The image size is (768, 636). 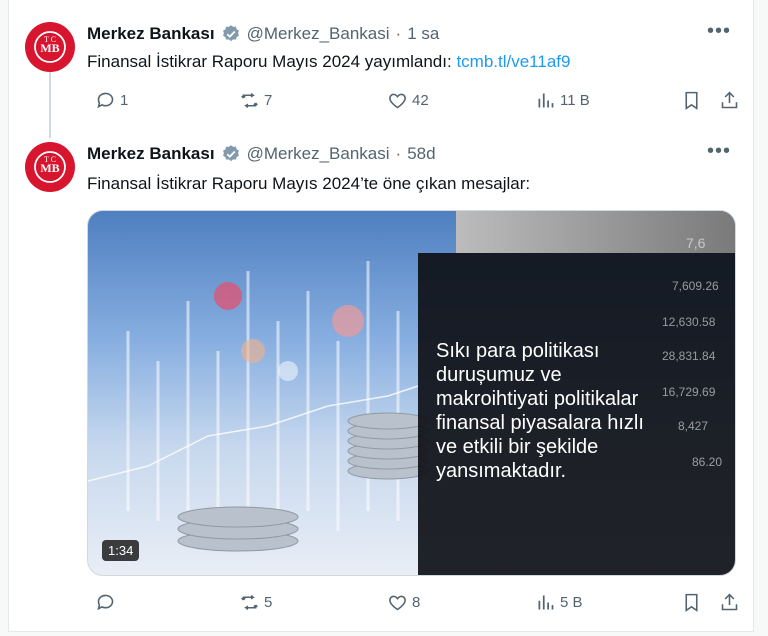 I want to click on reply-button, so click(x=107, y=602).